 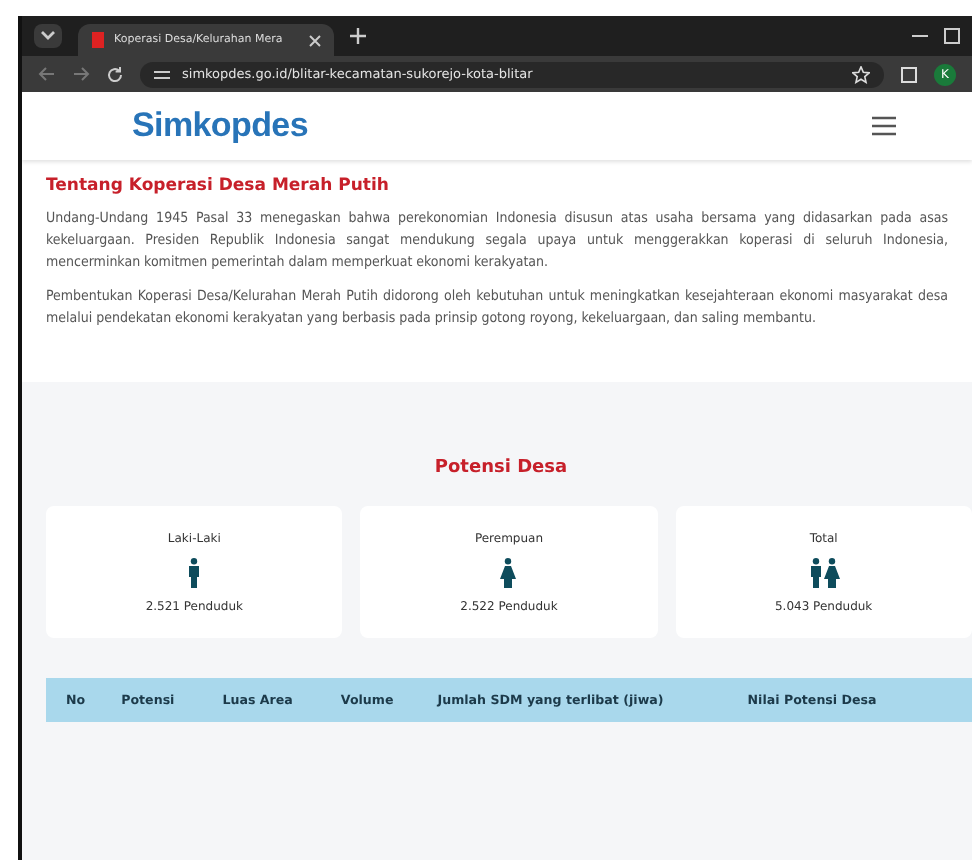 I want to click on logo: Simkopdes, so click(x=220, y=126).